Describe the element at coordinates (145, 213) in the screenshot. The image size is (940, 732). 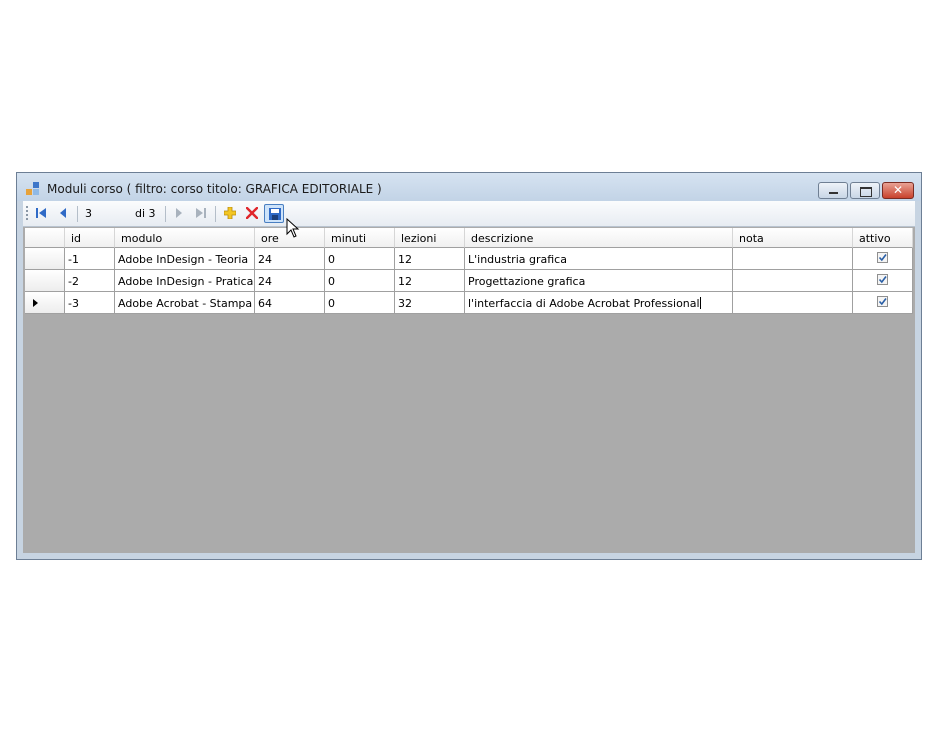
I see `count-label: di 3` at that location.